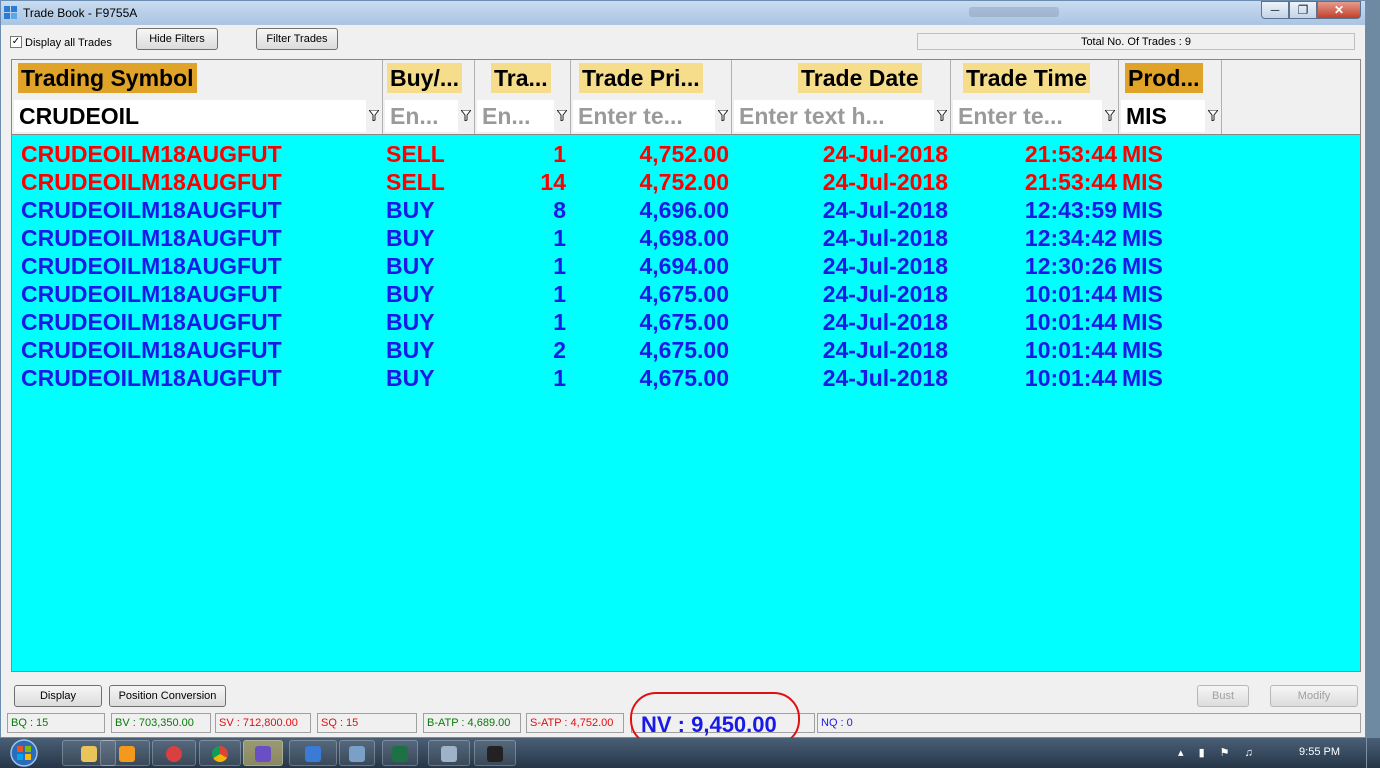 The image size is (1380, 768). What do you see at coordinates (1373, 753) in the screenshot?
I see `show-desktop-button` at bounding box center [1373, 753].